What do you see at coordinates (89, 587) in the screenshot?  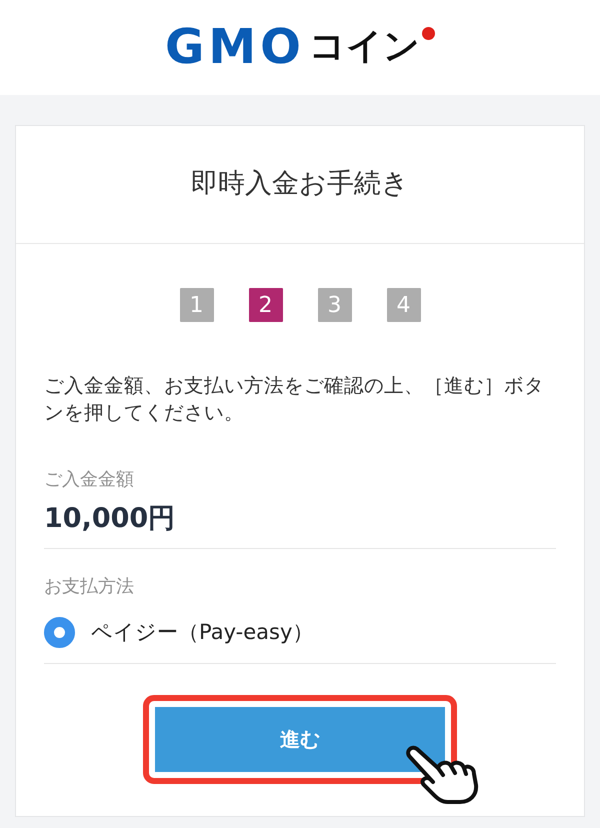 I see `field-label: お支払方法` at bounding box center [89, 587].